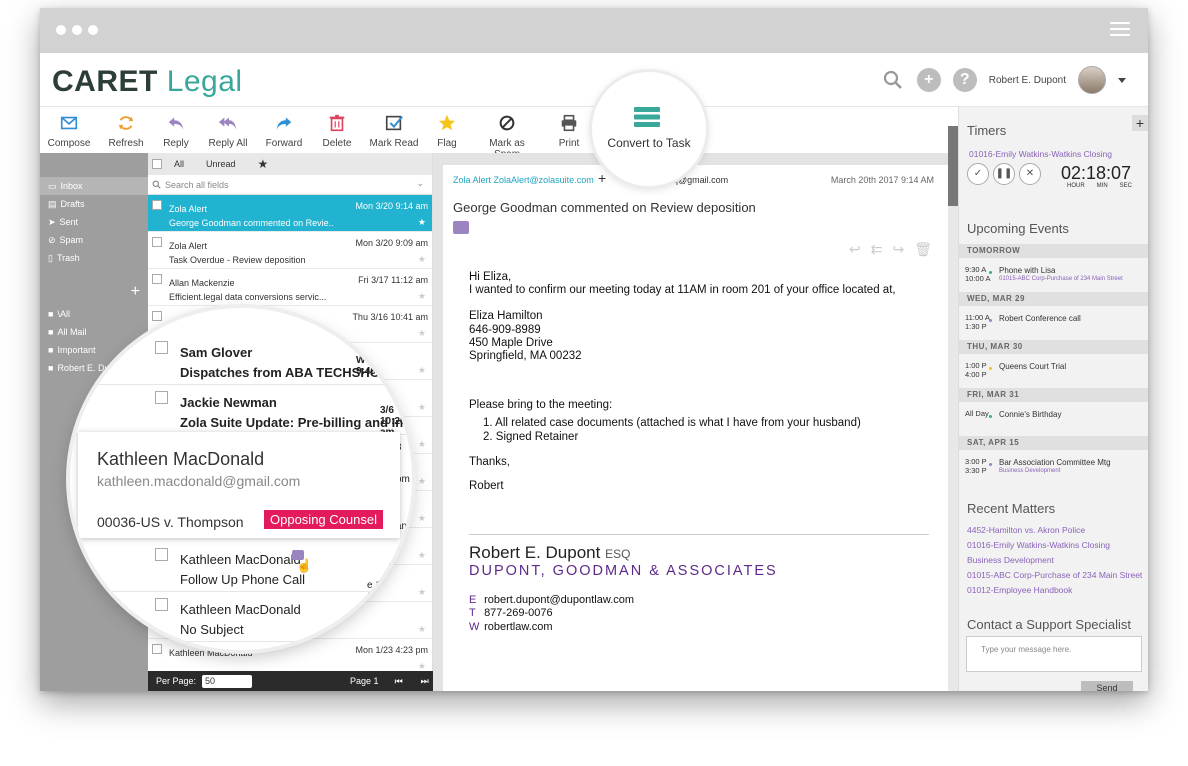 This screenshot has height=766, width=1188. I want to click on reply-icon: ↩, so click(855, 249).